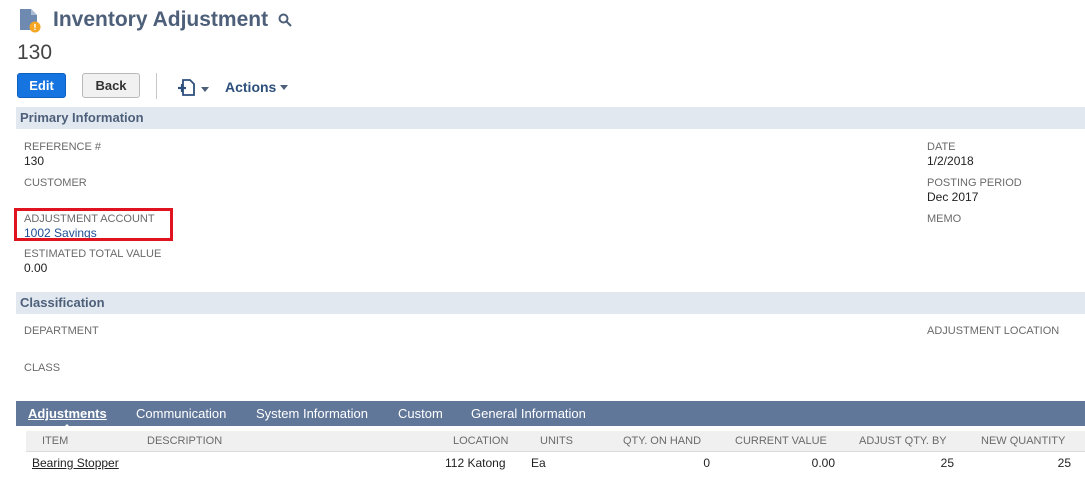 The height and width of the screenshot is (480, 1085). Describe the element at coordinates (34, 161) in the screenshot. I see `reference-value: 130` at that location.